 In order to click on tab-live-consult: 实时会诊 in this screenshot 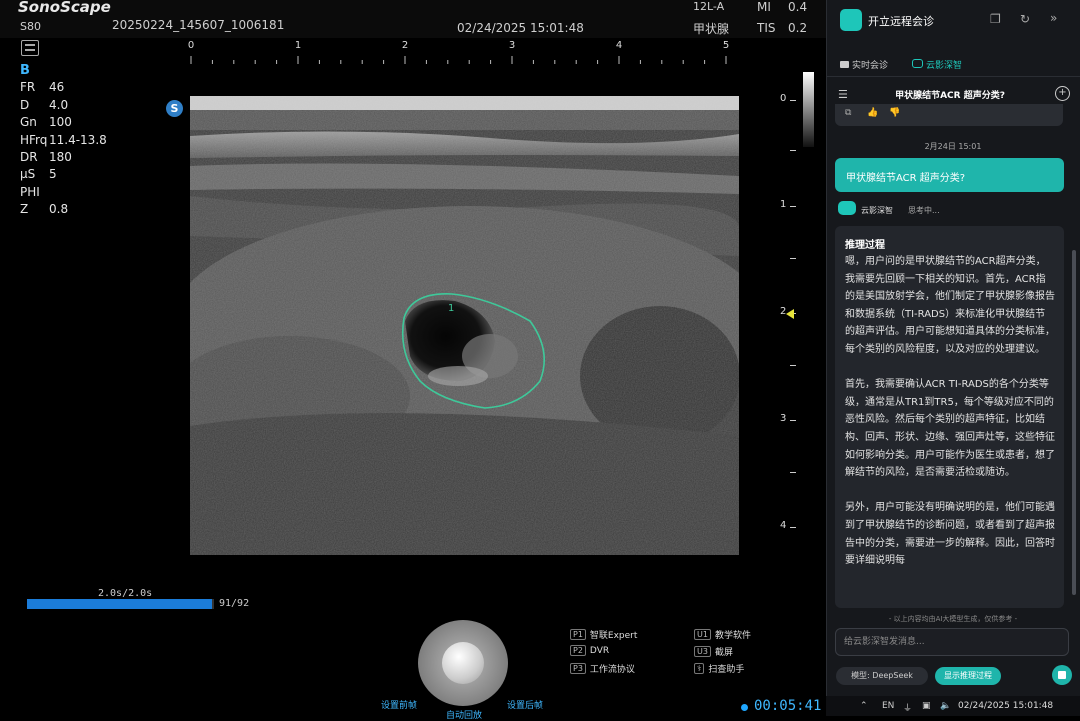, I will do `click(864, 64)`.